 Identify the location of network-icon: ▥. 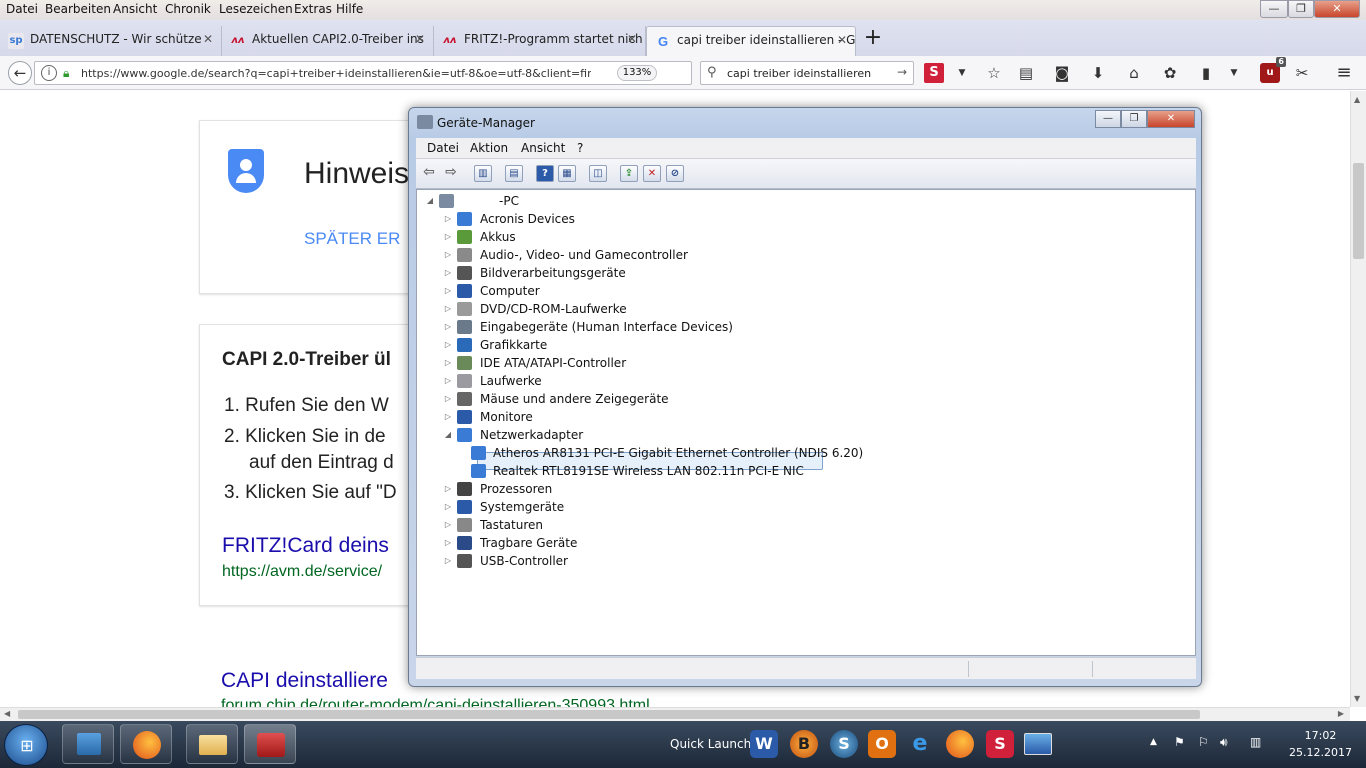
(1255, 742).